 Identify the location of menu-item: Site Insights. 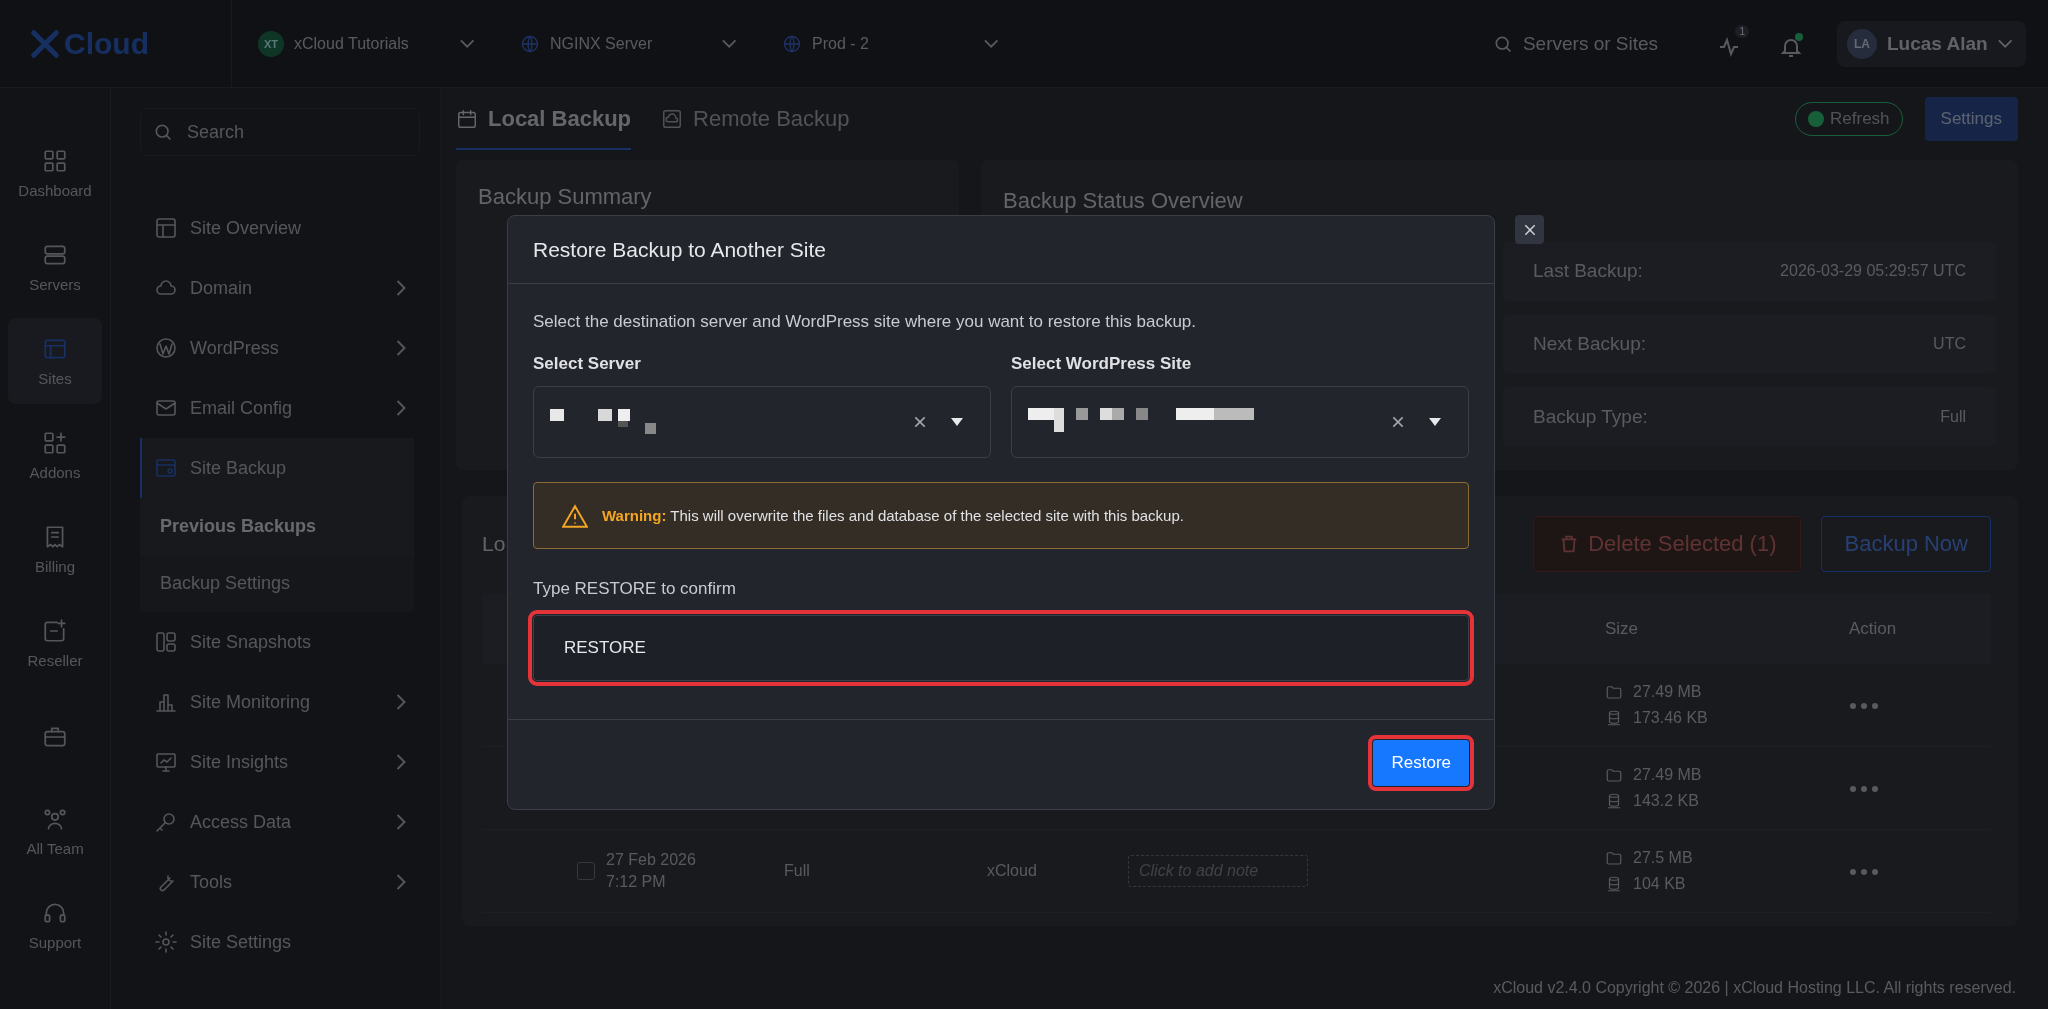
(280, 762).